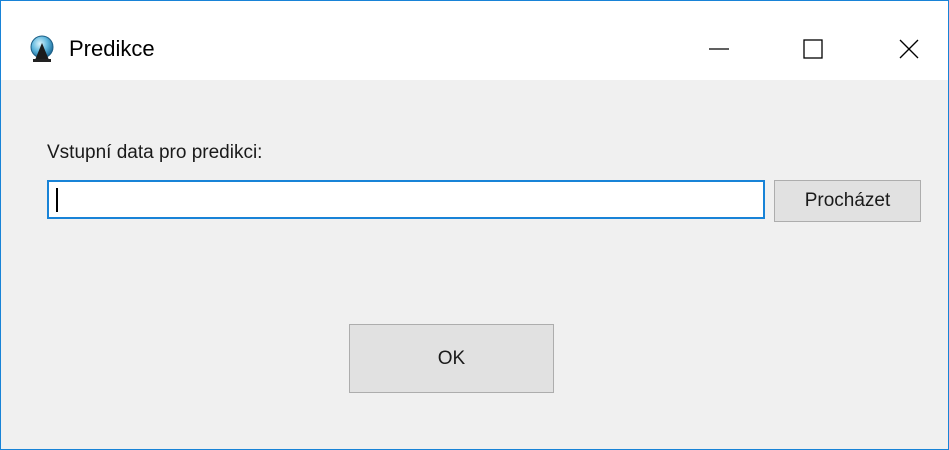 The width and height of the screenshot is (949, 450). What do you see at coordinates (57, 200) in the screenshot?
I see `text-caret` at bounding box center [57, 200].